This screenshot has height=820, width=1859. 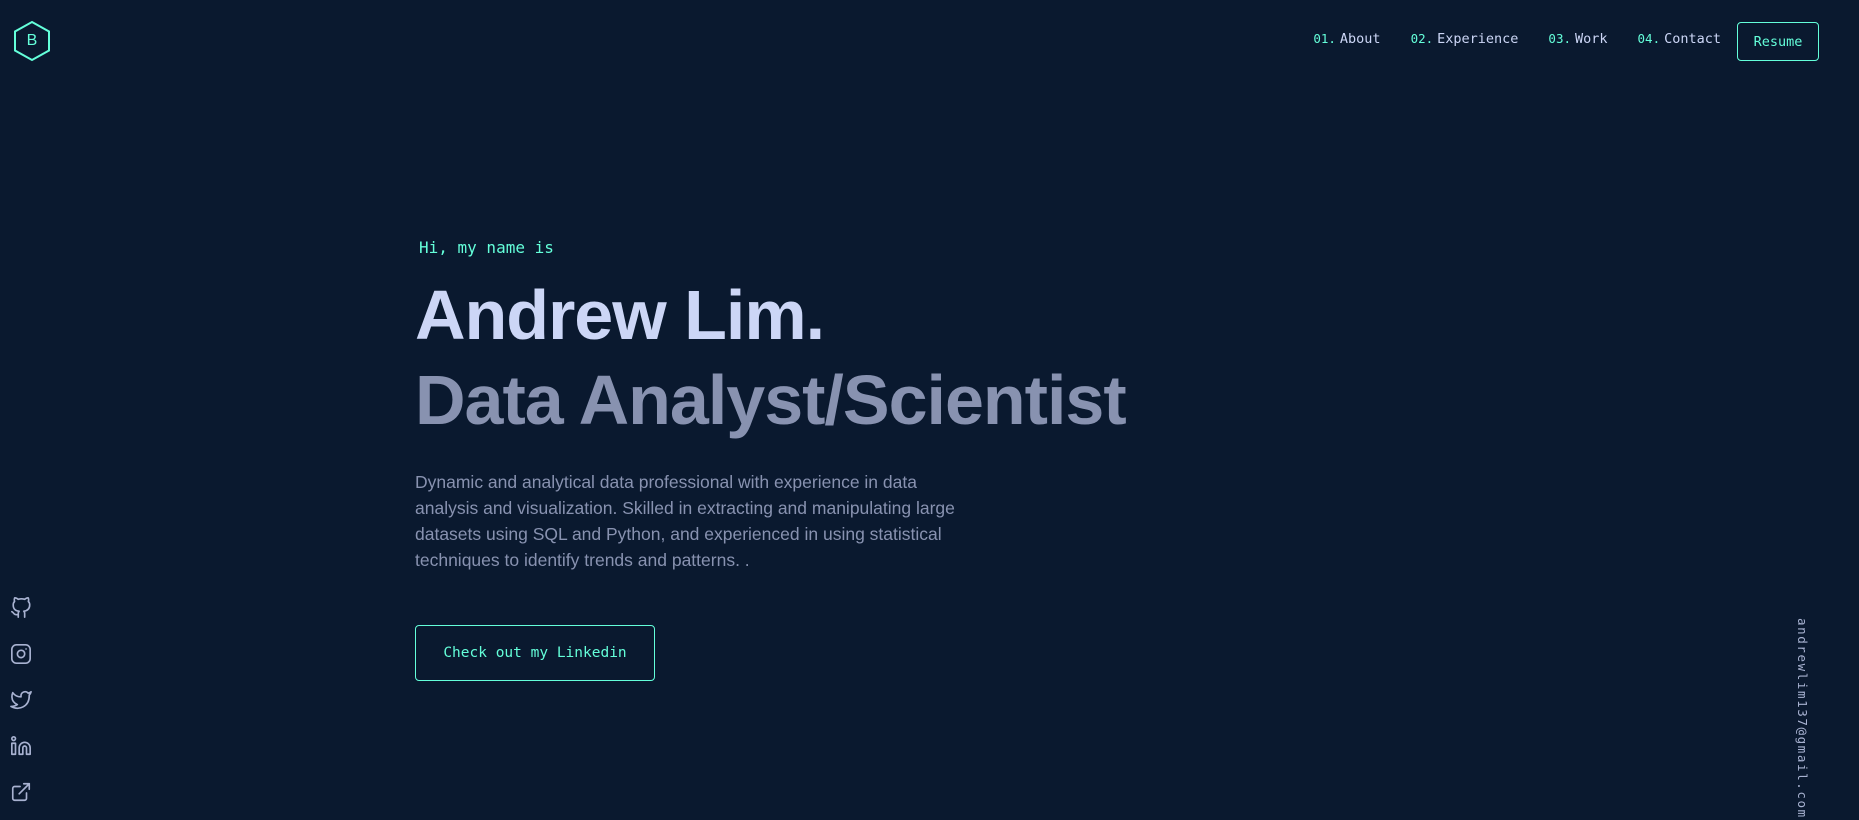 What do you see at coordinates (486, 247) in the screenshot?
I see `hero-greeting: Hi, my name is` at bounding box center [486, 247].